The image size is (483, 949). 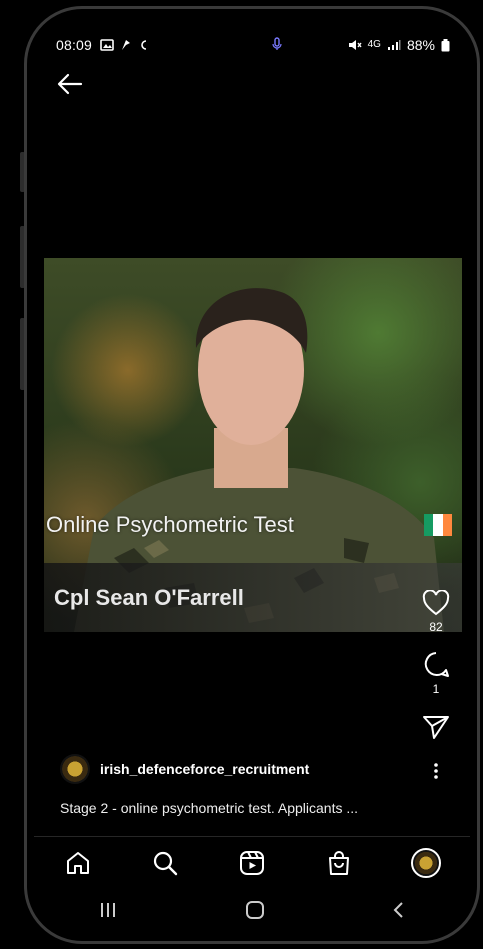 I want to click on more-options-button, so click(x=436, y=771).